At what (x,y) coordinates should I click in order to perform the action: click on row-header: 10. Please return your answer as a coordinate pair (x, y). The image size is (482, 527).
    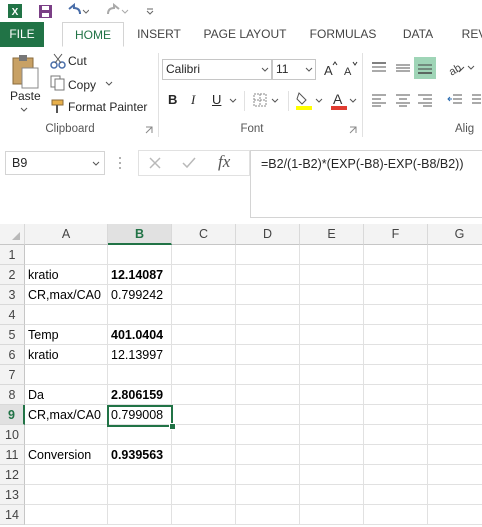
    Looking at the image, I should click on (12, 435).